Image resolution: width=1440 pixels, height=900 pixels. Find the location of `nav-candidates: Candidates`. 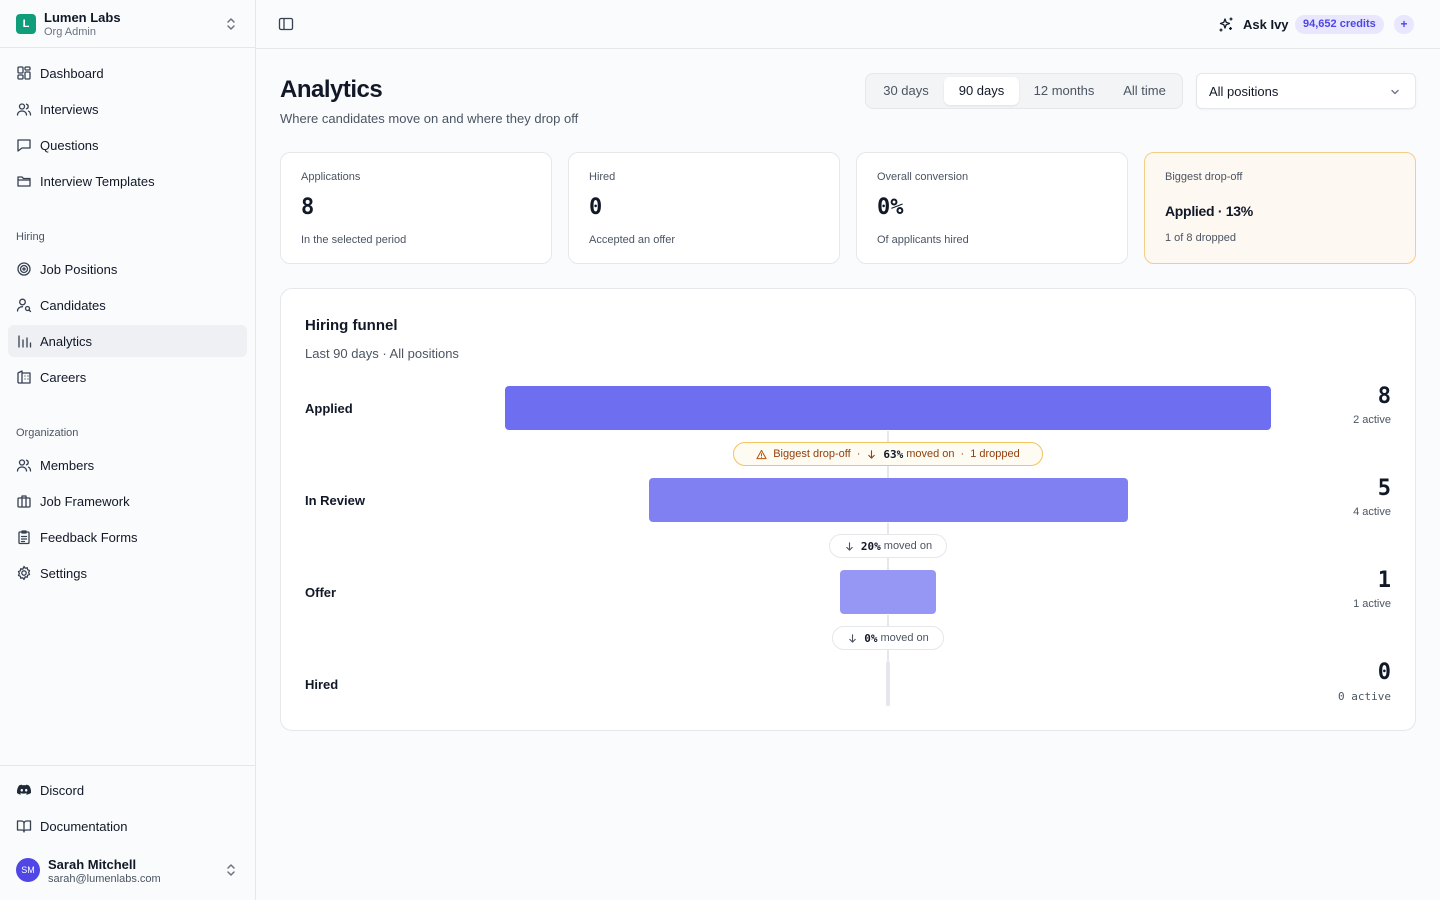

nav-candidates: Candidates is located at coordinates (127, 305).